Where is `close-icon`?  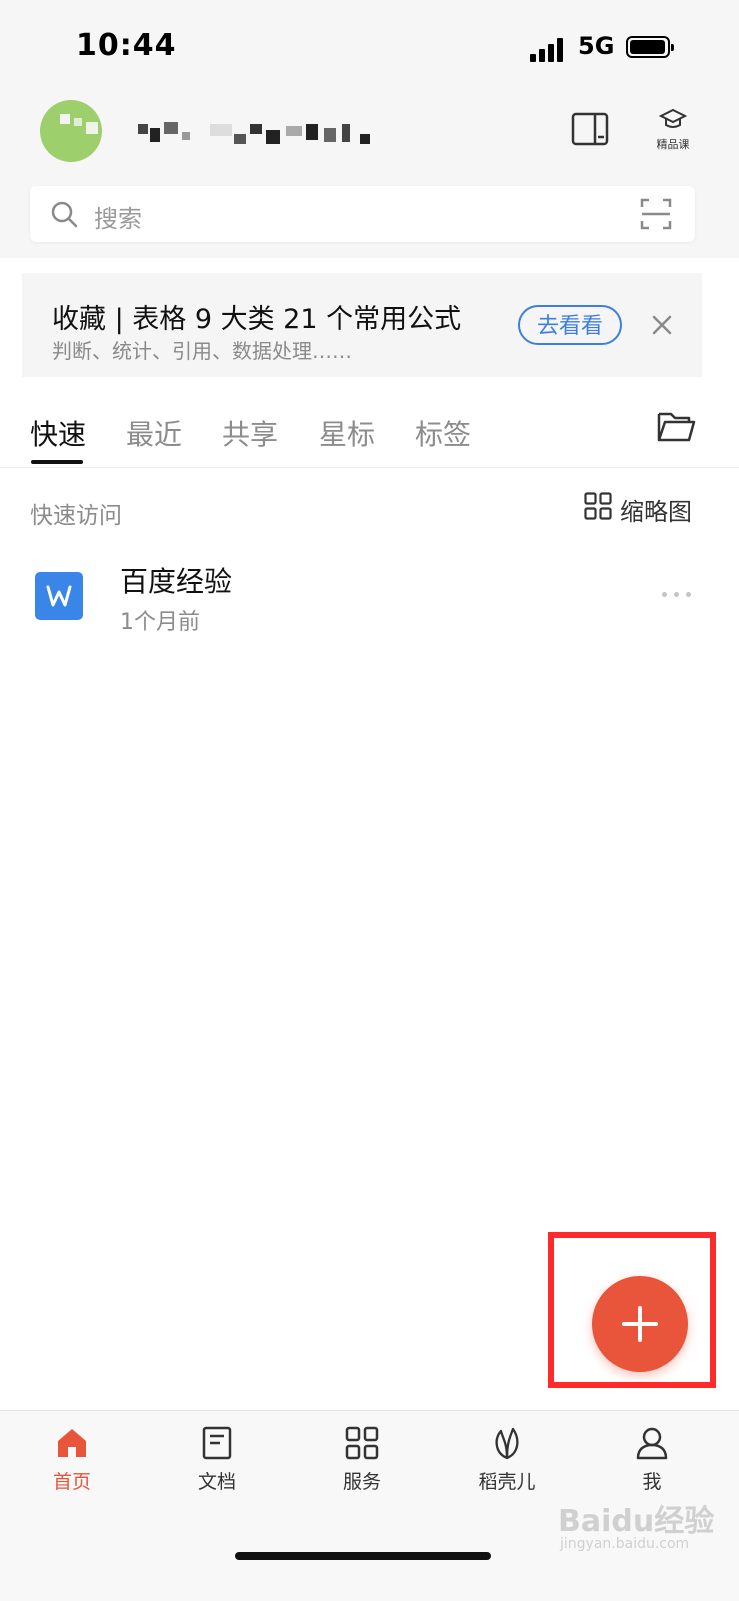 close-icon is located at coordinates (662, 325).